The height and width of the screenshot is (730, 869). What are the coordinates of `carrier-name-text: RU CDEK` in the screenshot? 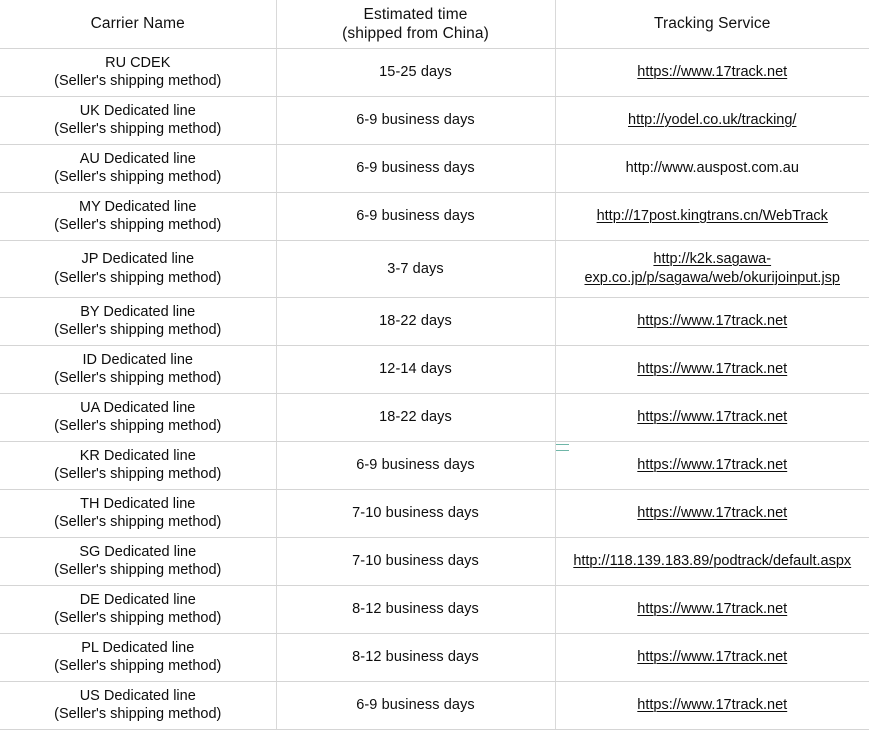 It's located at (138, 62).